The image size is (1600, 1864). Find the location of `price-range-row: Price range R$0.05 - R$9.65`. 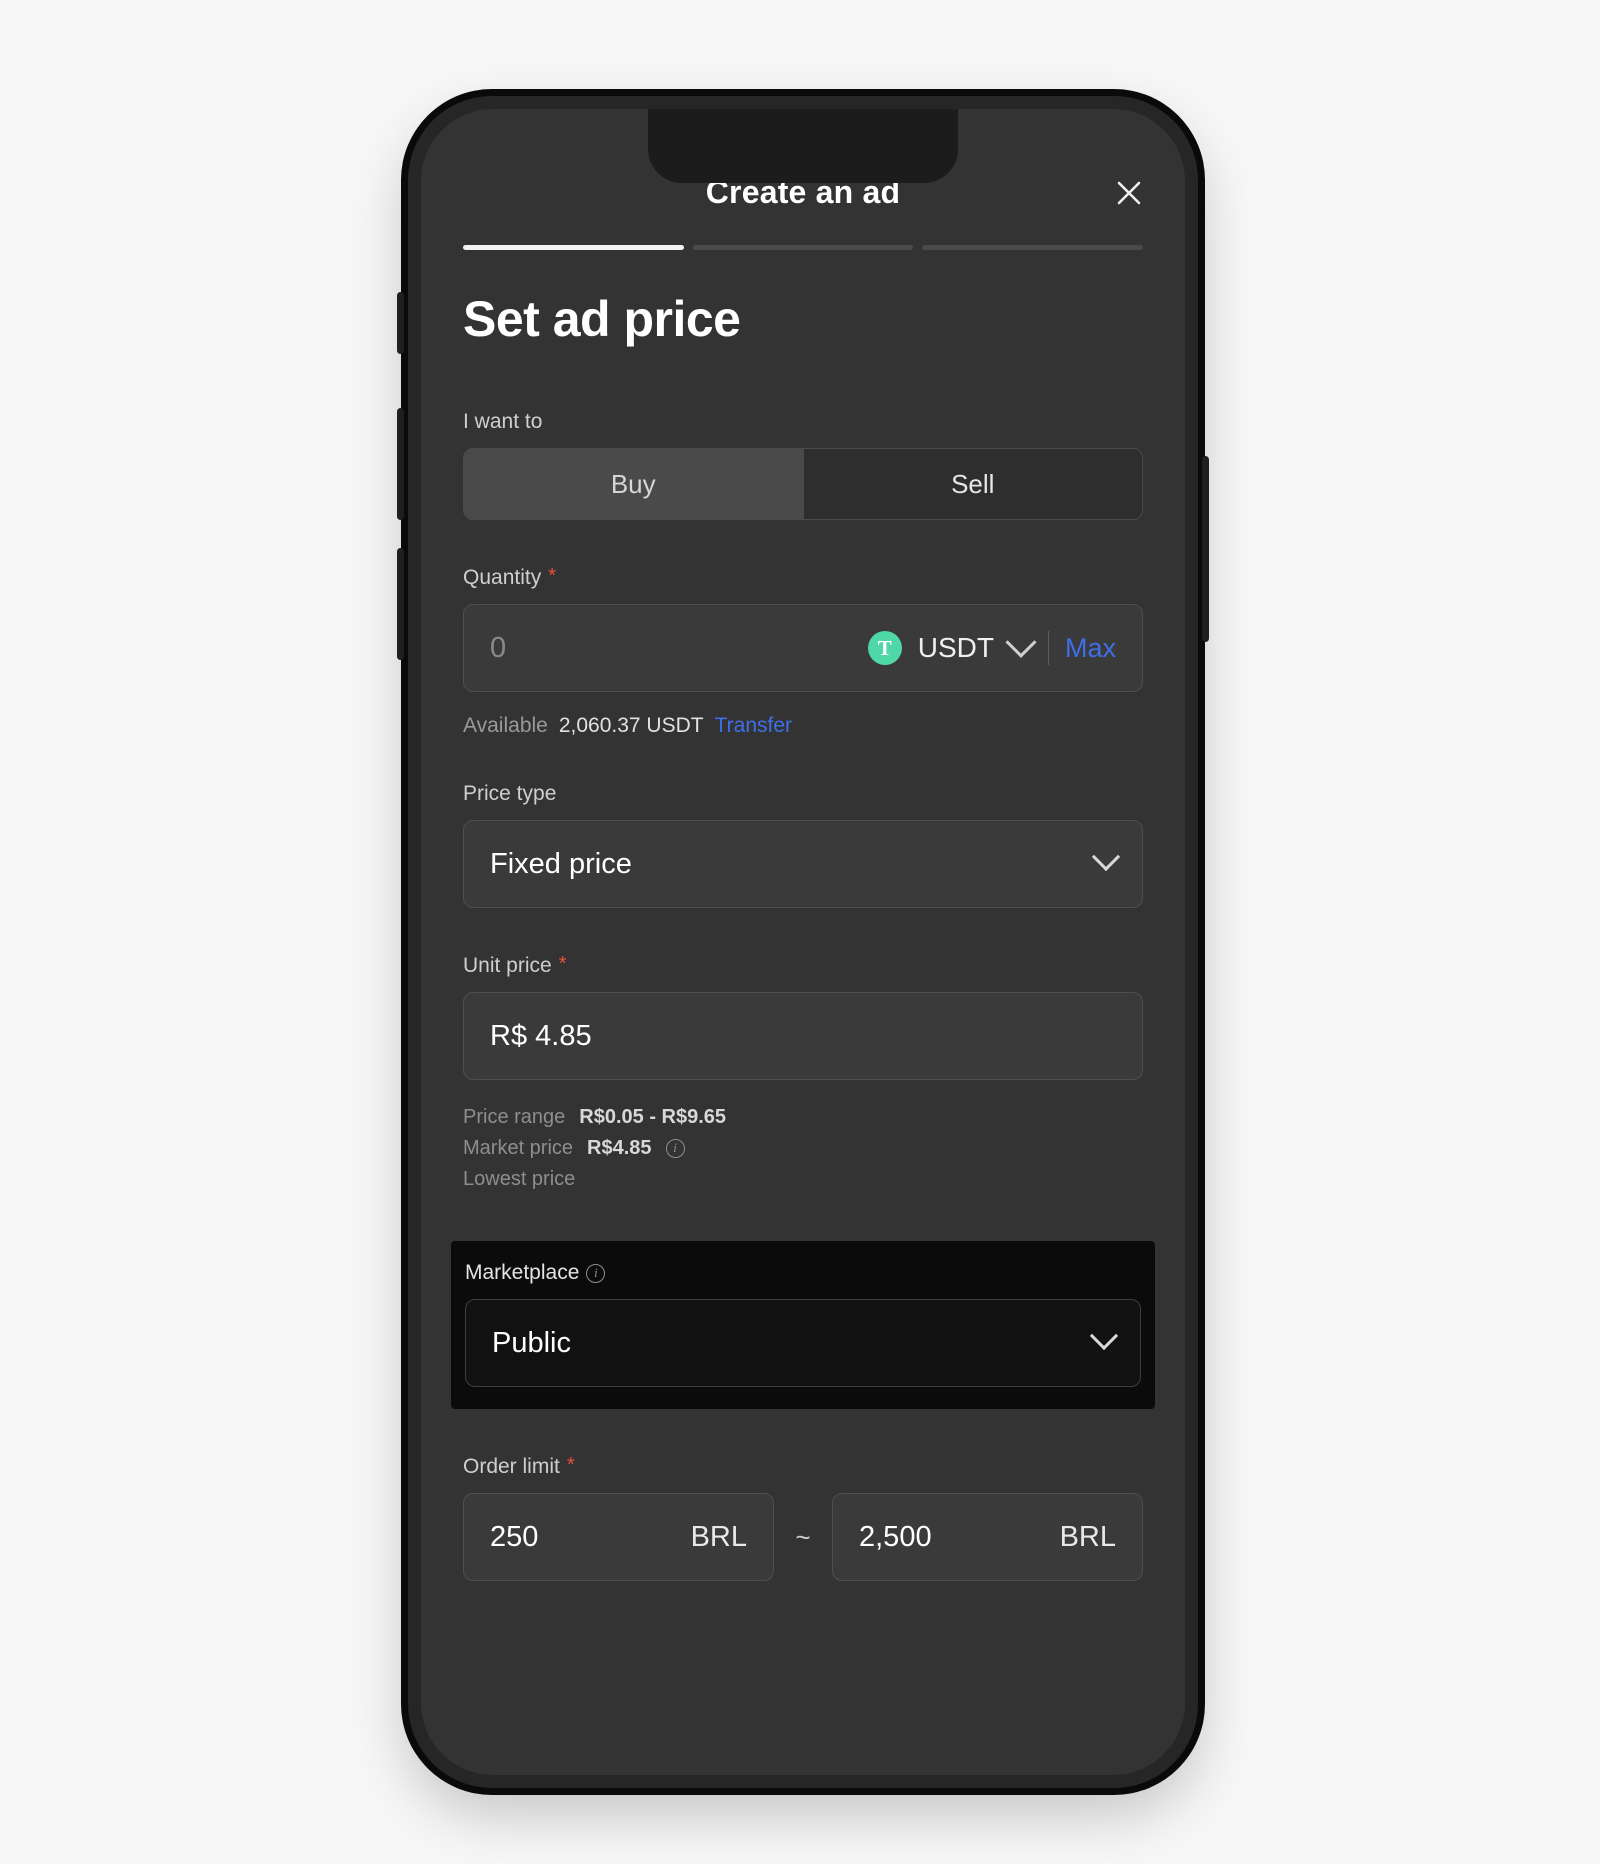

price-range-row: Price range R$0.05 - R$9.65 is located at coordinates (803, 1117).